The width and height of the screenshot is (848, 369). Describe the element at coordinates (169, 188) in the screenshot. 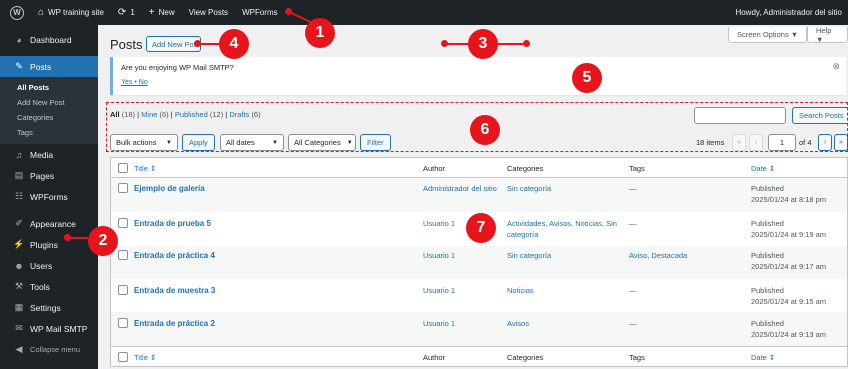

I see `post-title-link: Ejemplo de galería` at that location.